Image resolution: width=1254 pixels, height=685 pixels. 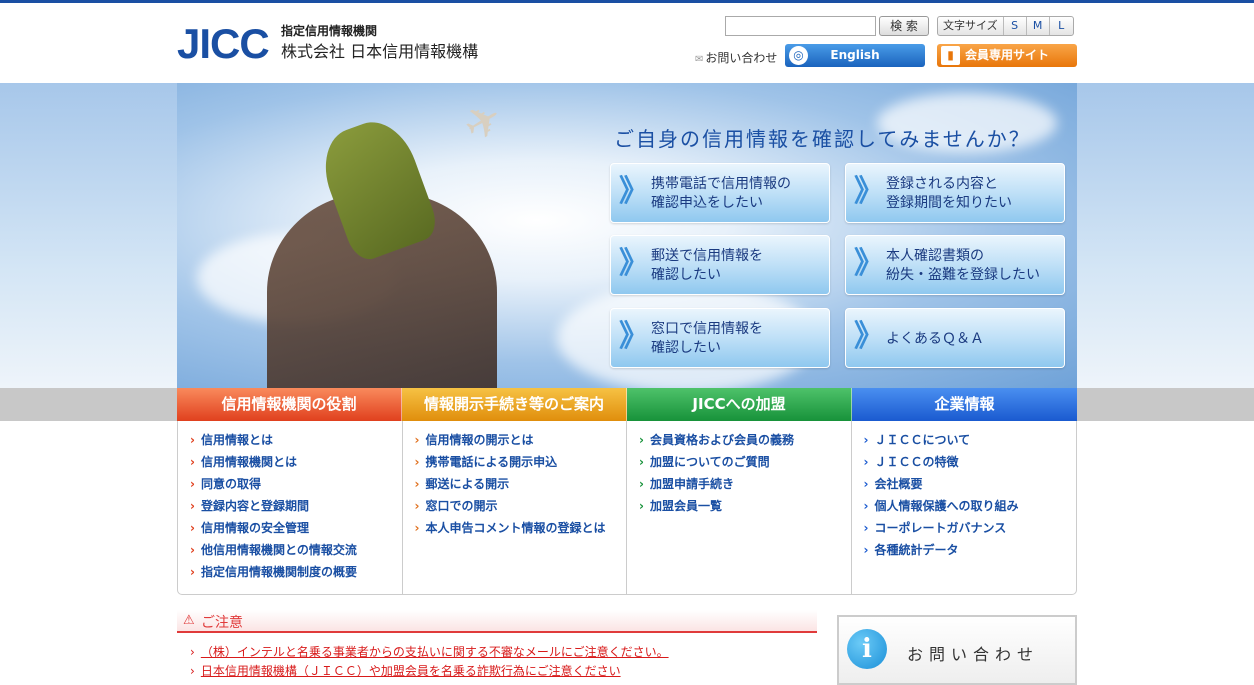 I want to click on hero-title: ご自身の信用情報を確認してみませんか？, so click(x=822, y=139).